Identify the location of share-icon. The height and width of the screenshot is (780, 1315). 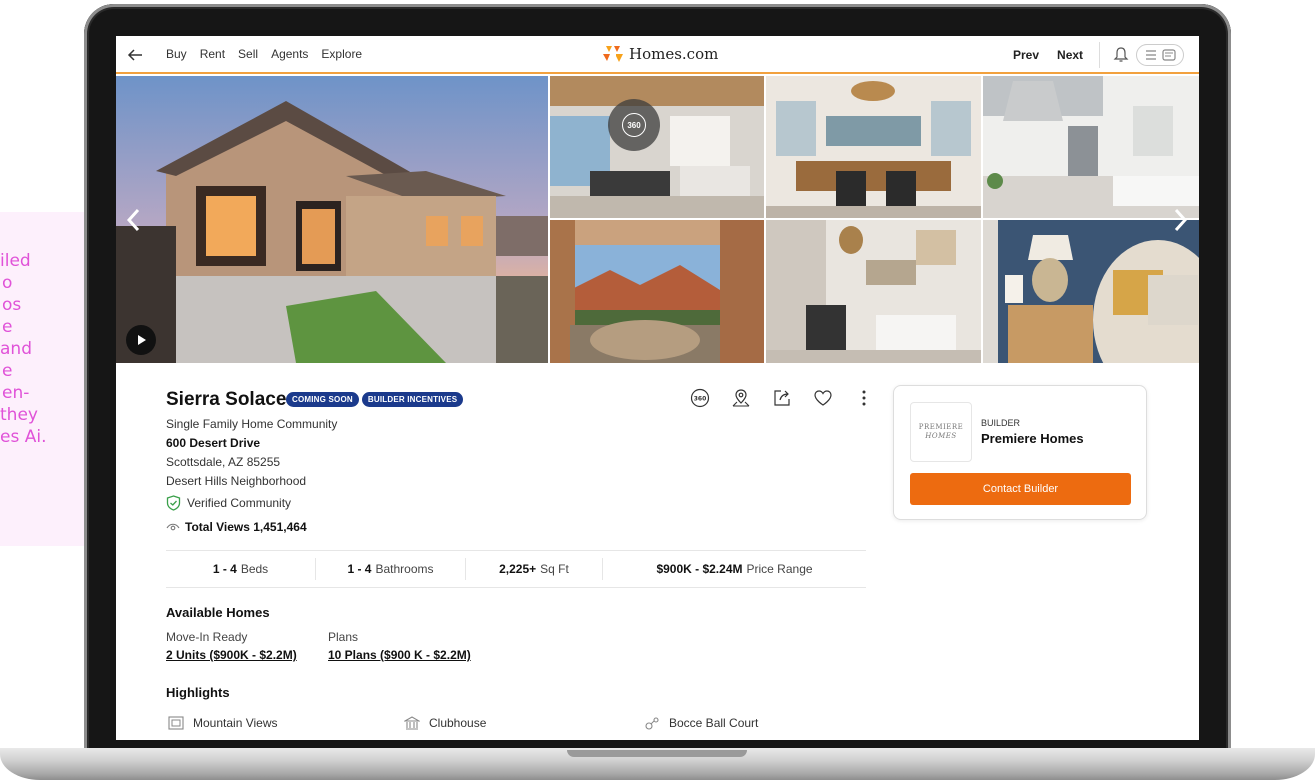
(782, 398).